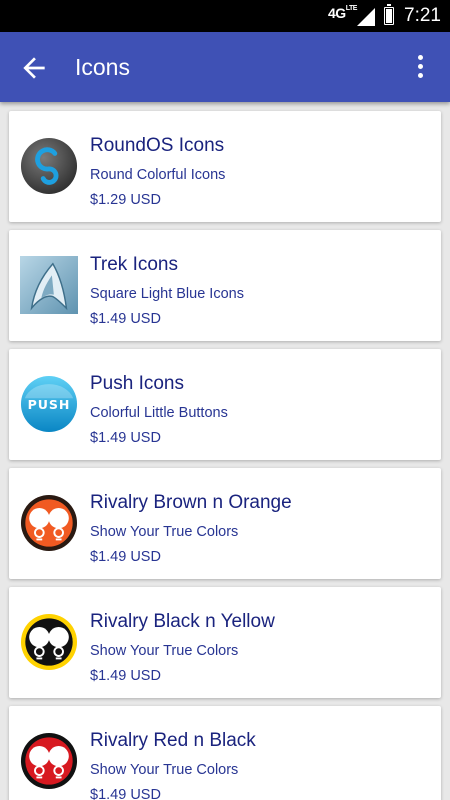  Describe the element at coordinates (159, 413) in the screenshot. I see `item-description: Colorful Little Buttons` at that location.